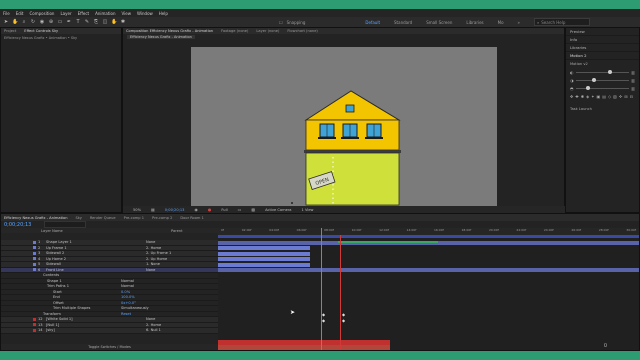 The image size is (640, 360). I want to click on color-icon: ●, so click(210, 209).